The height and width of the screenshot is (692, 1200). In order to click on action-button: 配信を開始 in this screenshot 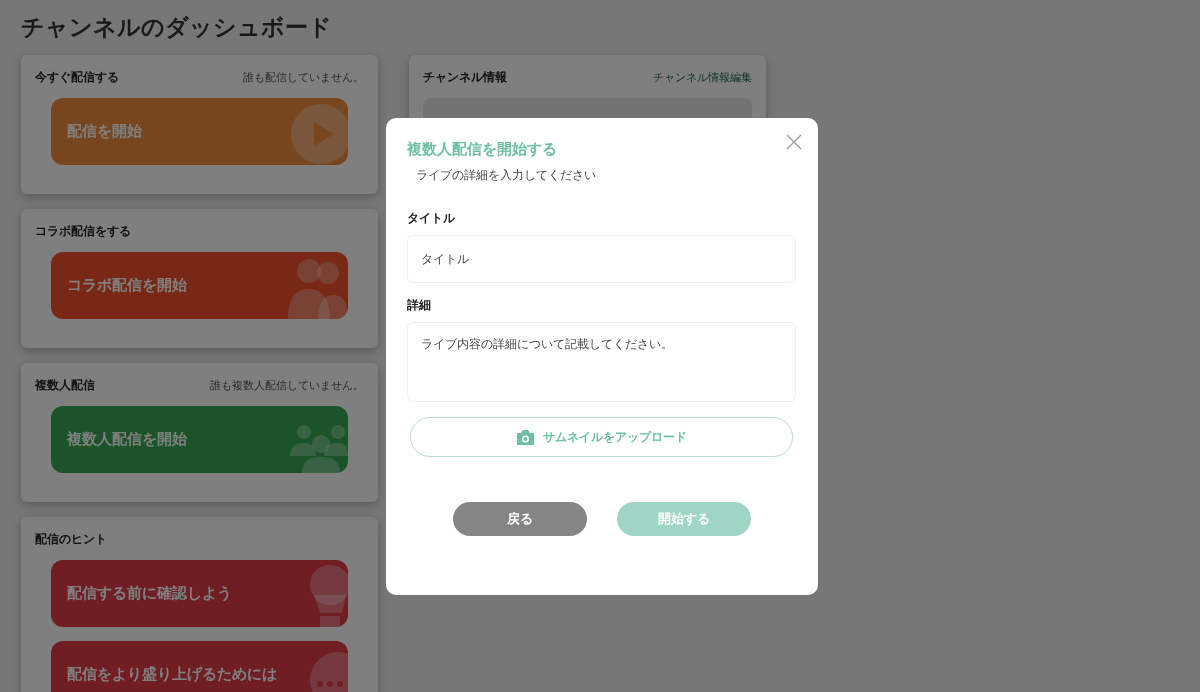, I will do `click(199, 131)`.